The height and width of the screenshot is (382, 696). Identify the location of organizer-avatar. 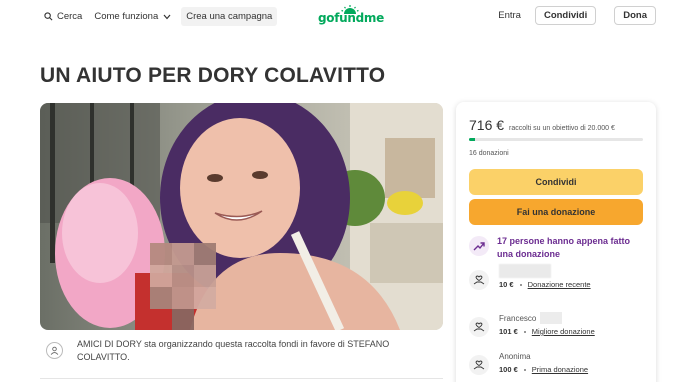
(54, 350).